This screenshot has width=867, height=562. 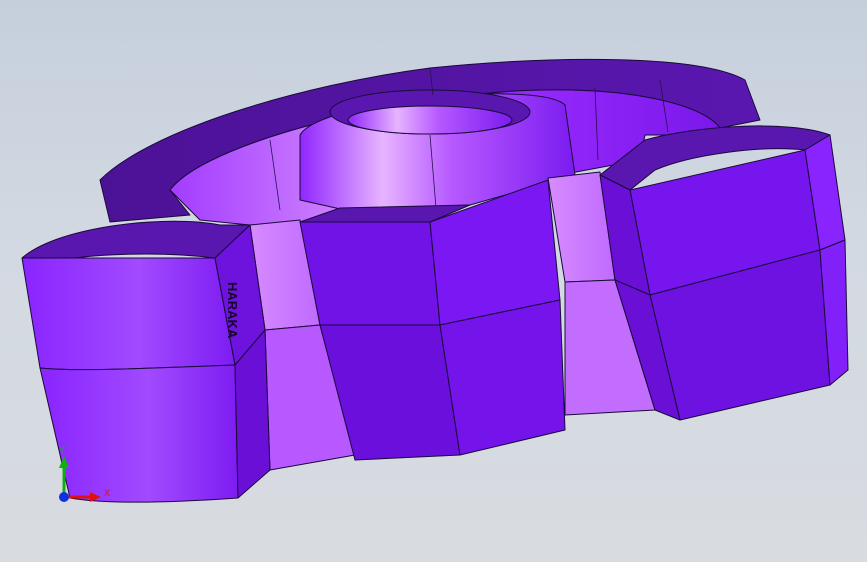 What do you see at coordinates (64, 462) in the screenshot?
I see `y-arrow-head` at bounding box center [64, 462].